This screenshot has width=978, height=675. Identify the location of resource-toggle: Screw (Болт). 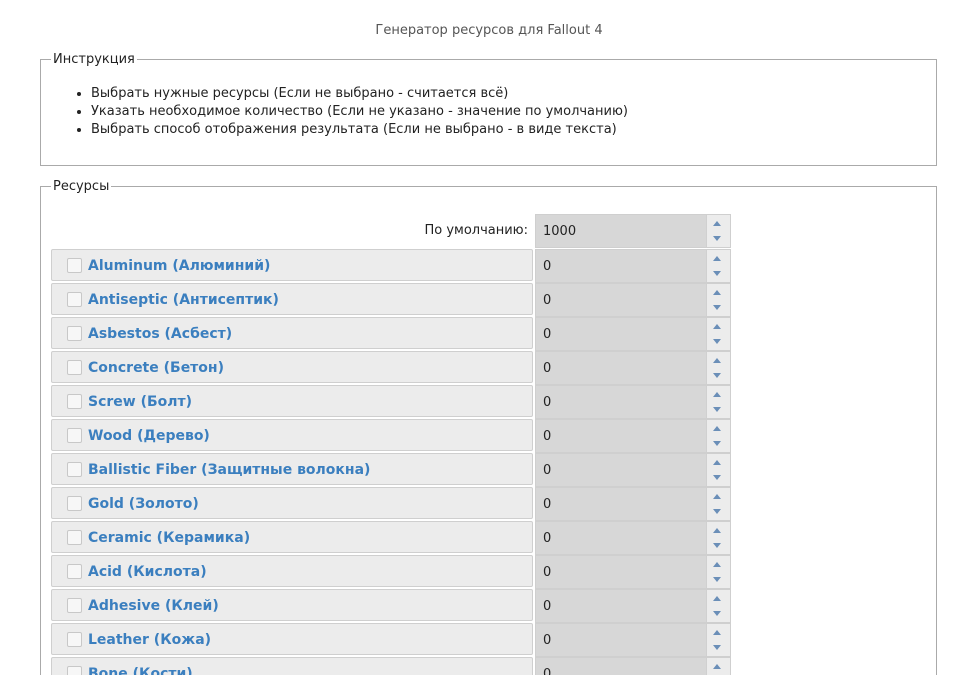
(292, 401).